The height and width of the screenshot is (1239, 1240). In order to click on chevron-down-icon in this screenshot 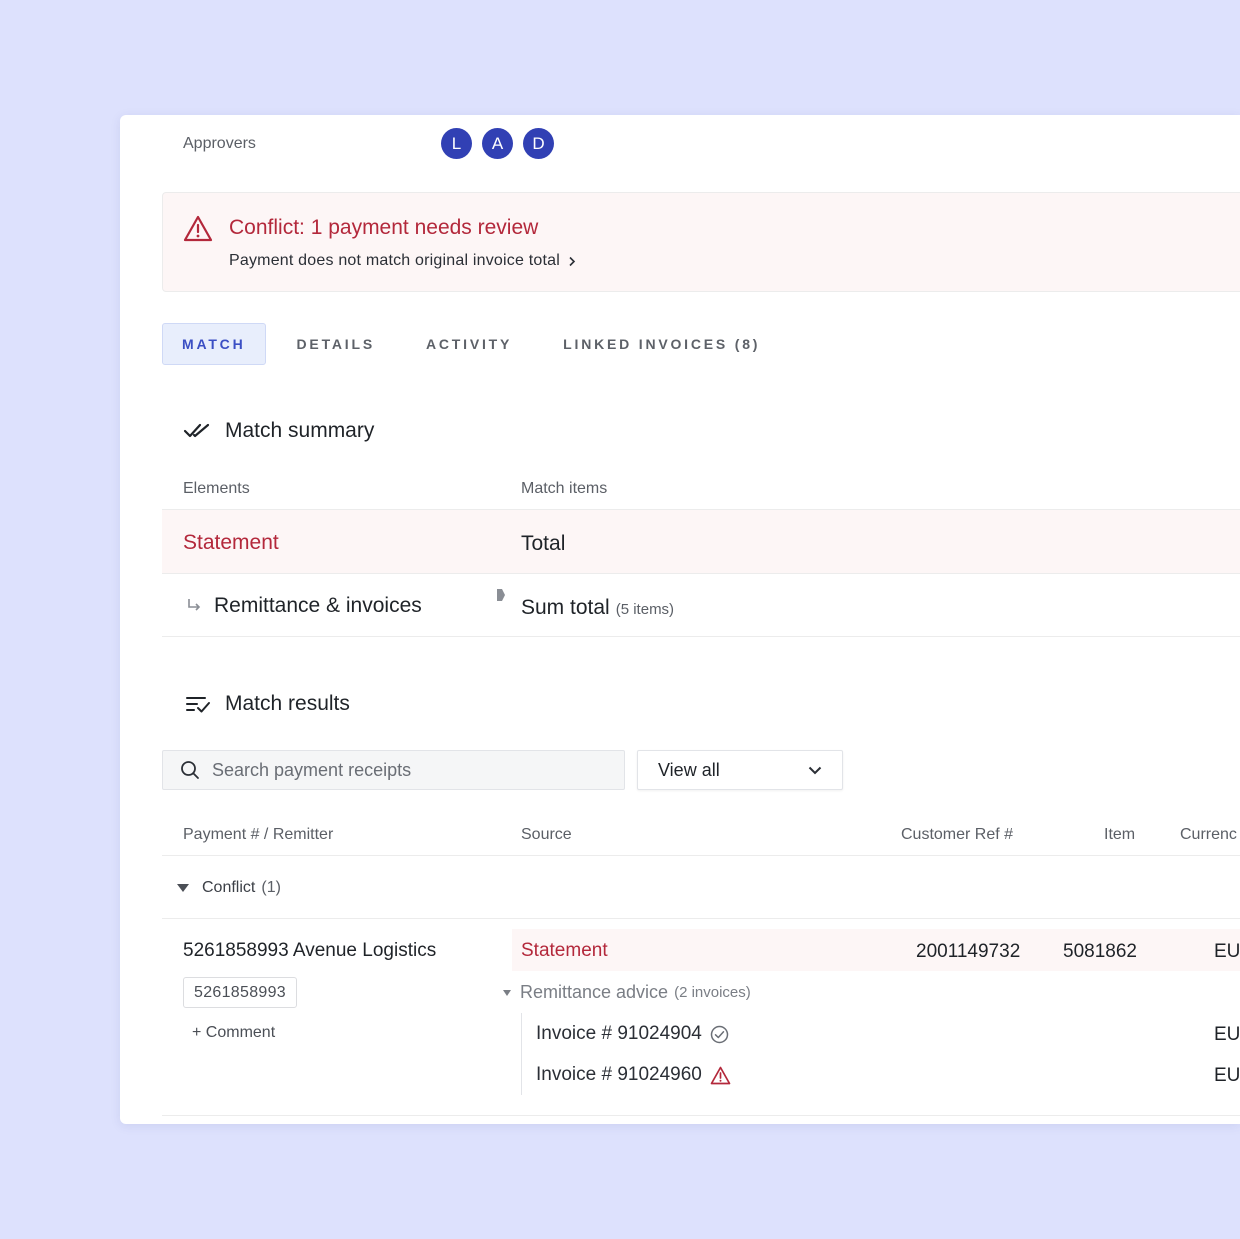, I will do `click(815, 770)`.